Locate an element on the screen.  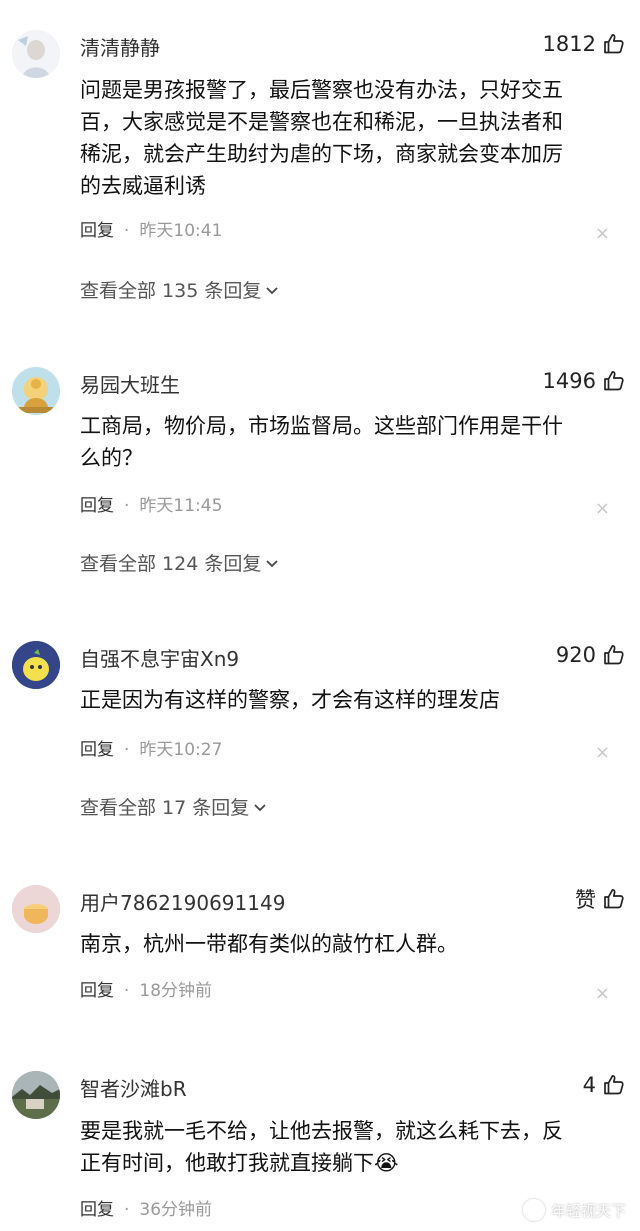
like-button: 1496 is located at coordinates (584, 381).